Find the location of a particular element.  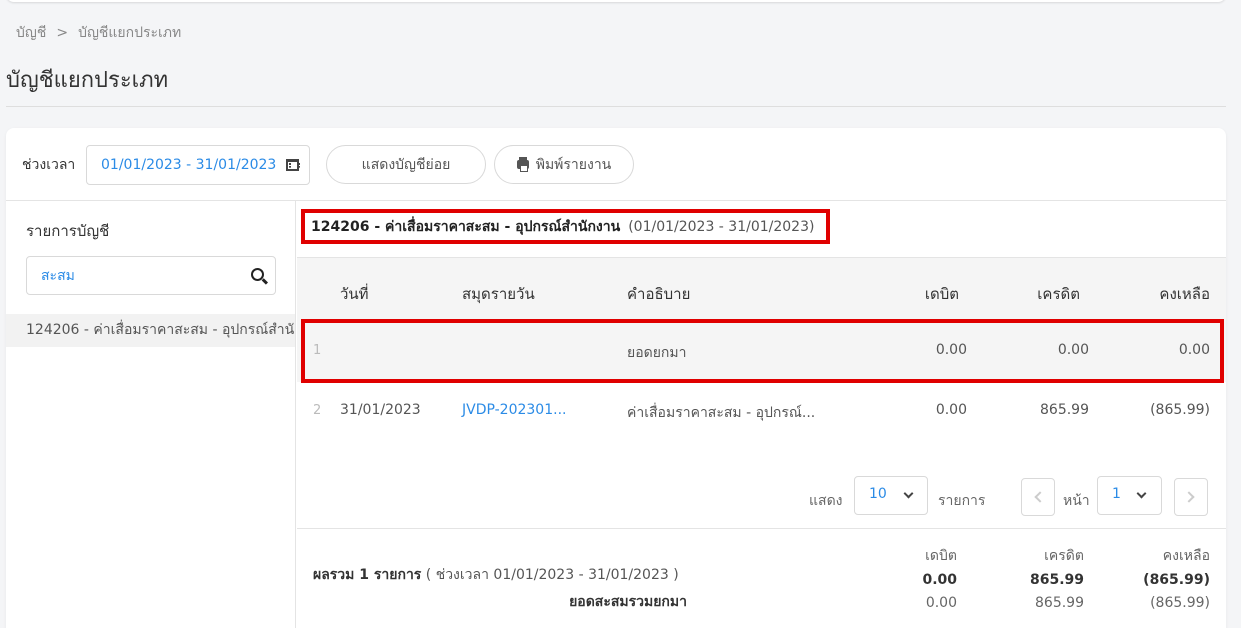

date-range-value: 01/01/2023 - 31/01/2023 is located at coordinates (189, 165).